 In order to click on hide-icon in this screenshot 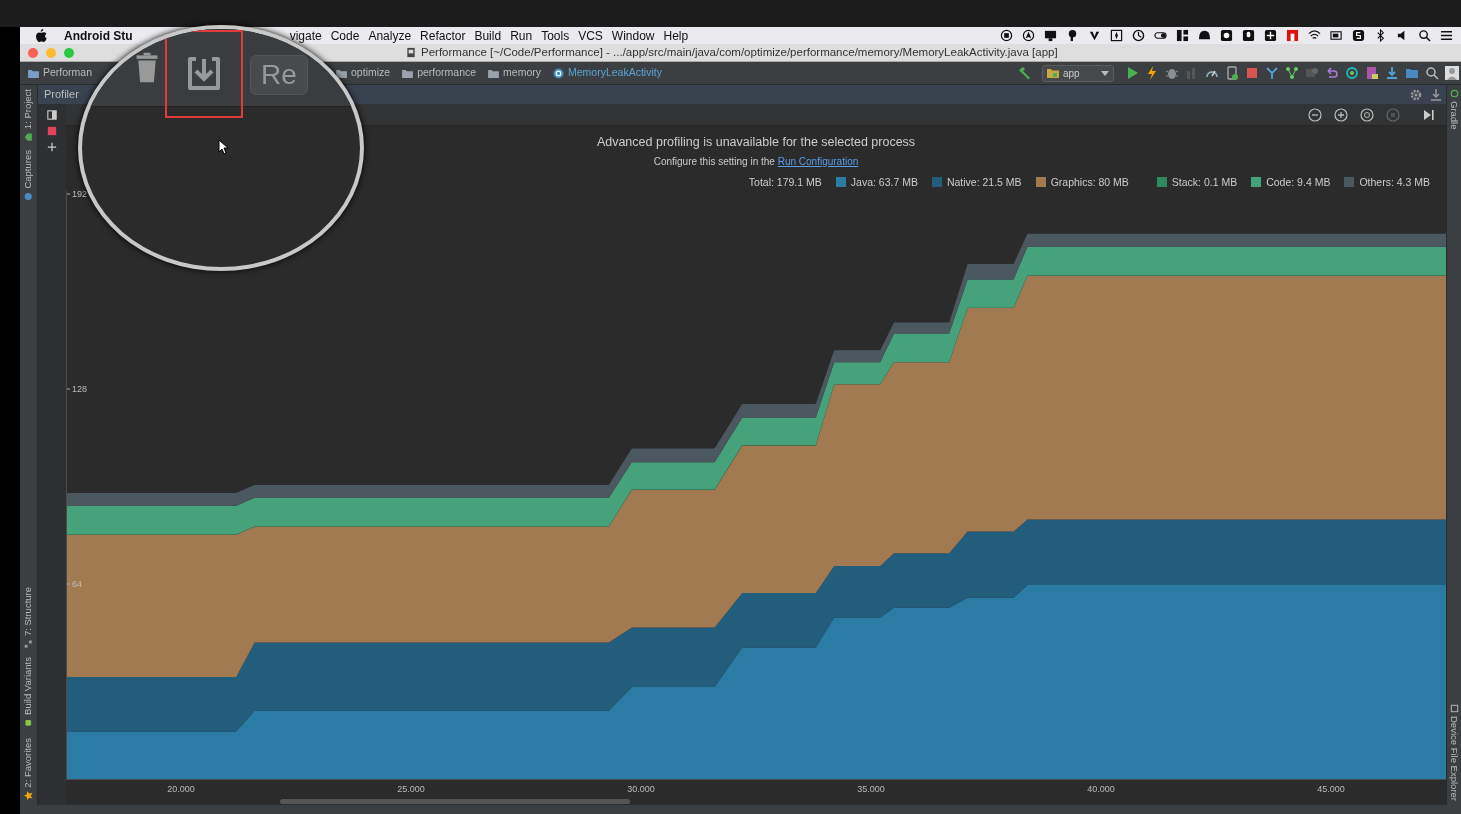, I will do `click(1436, 94)`.